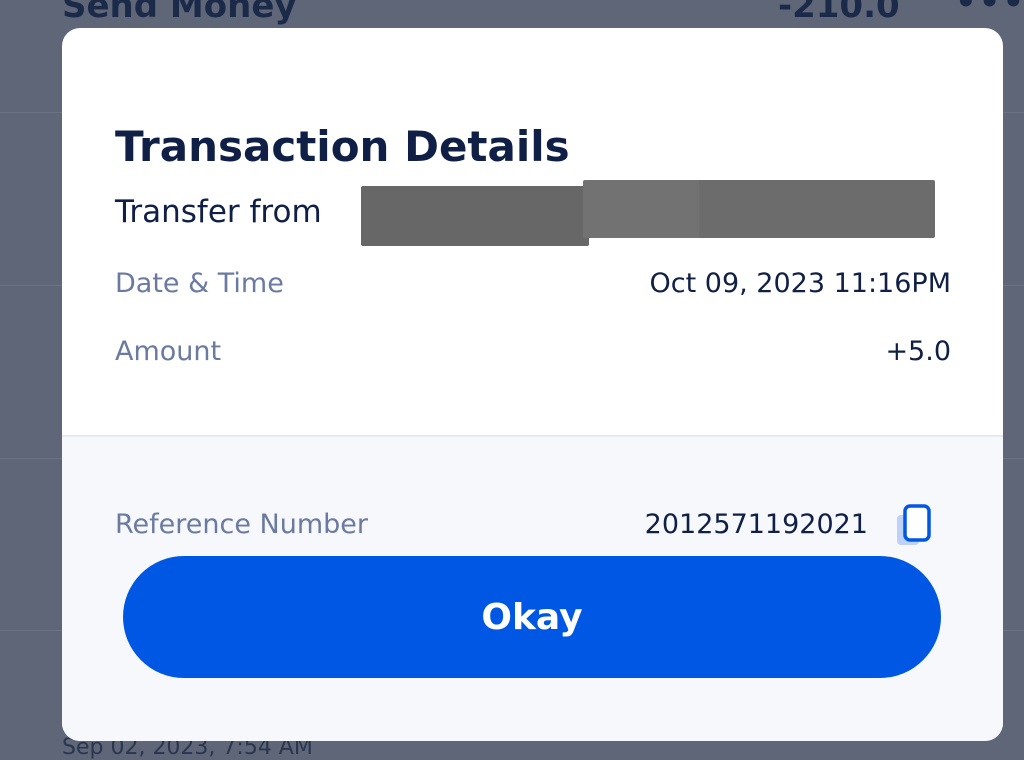 Image resolution: width=1024 pixels, height=760 pixels. Describe the element at coordinates (168, 351) in the screenshot. I see `amount-label: Amount` at that location.